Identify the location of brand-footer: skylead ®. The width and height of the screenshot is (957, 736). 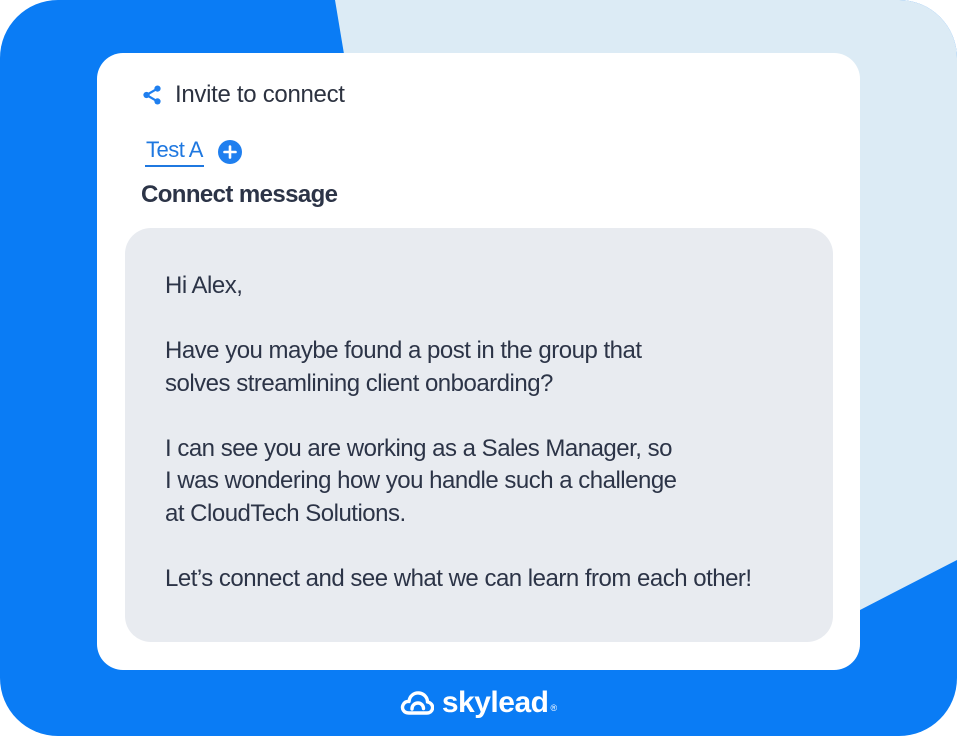
(478, 703).